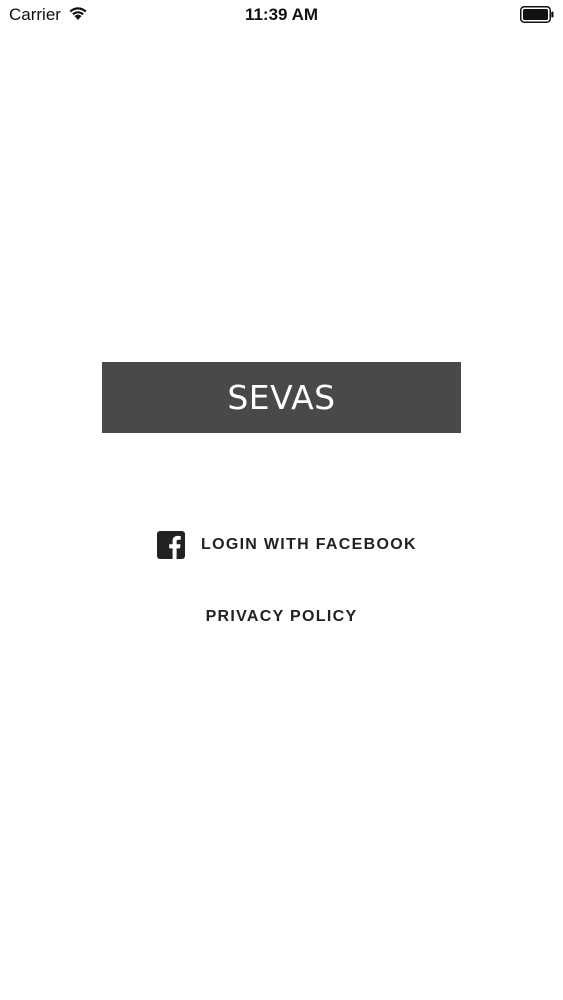 This screenshot has height=1000, width=563. I want to click on brand-banner: SEVAS, so click(281, 397).